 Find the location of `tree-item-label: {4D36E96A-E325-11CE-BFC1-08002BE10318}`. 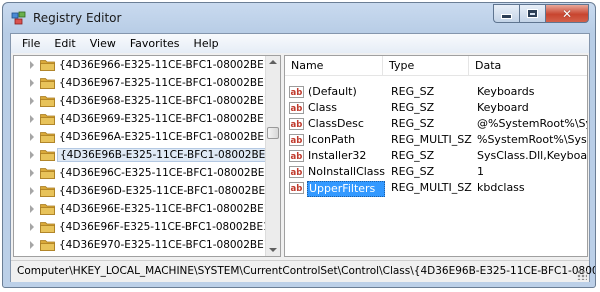

tree-item-label: {4D36E96A-E325-11CE-BFC1-08002BE10318} is located at coordinates (170, 137).